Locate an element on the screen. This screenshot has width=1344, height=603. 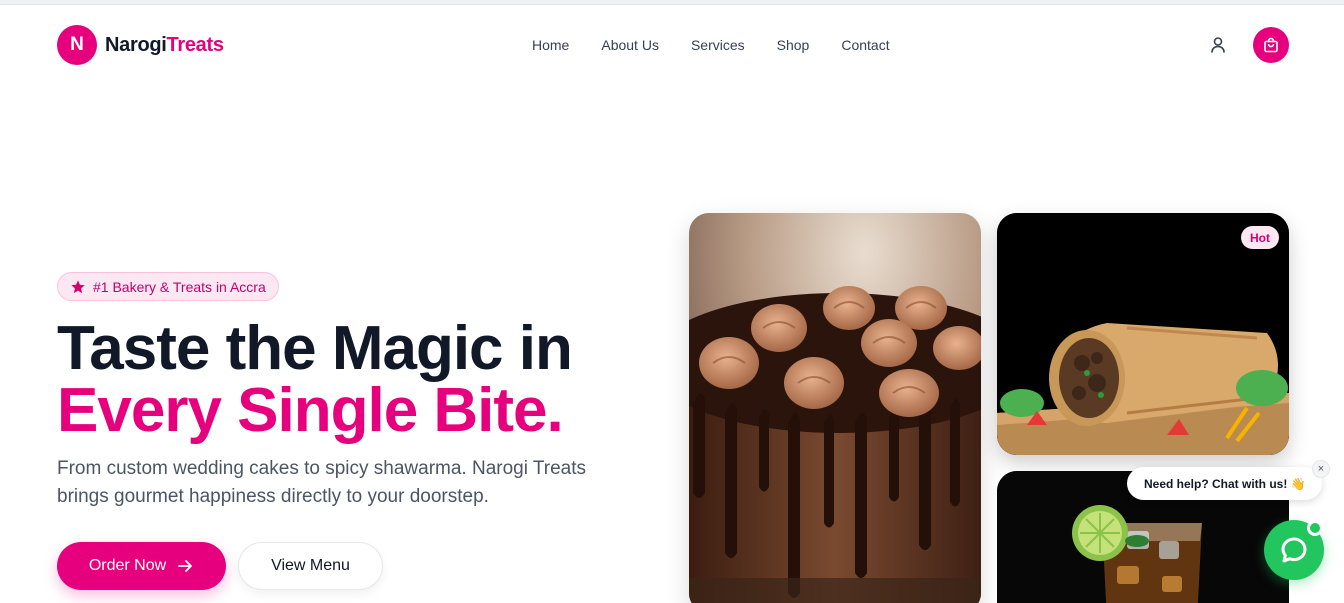
logo-mark: N is located at coordinates (77, 45).